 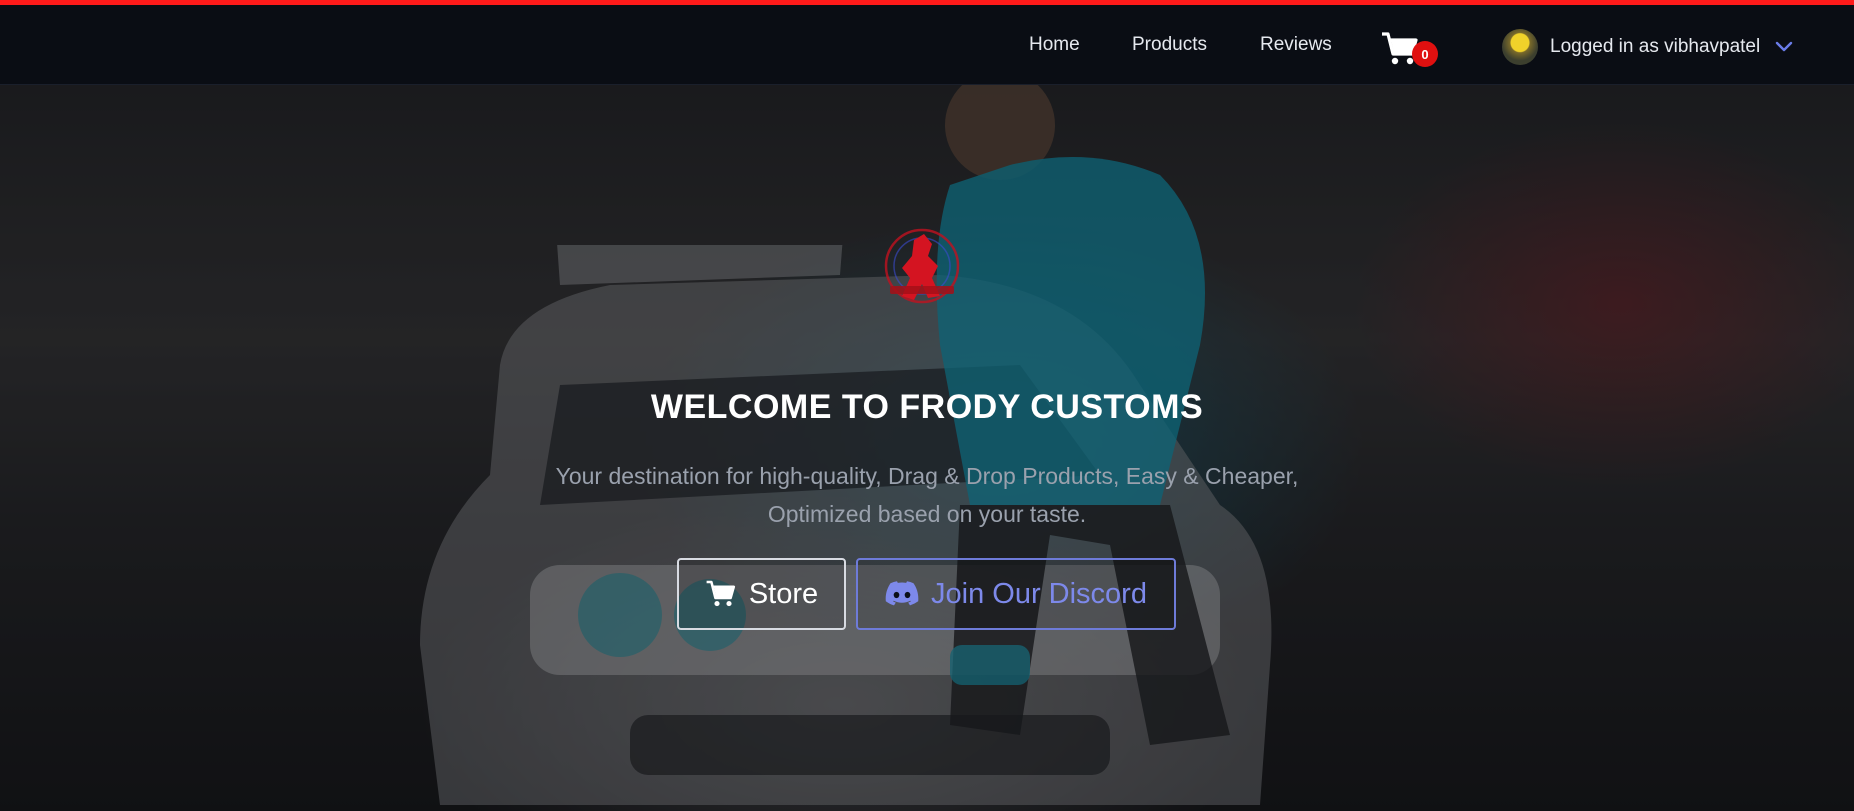 I want to click on user-menu: Logged in as vibhavpatel, so click(x=1648, y=47).